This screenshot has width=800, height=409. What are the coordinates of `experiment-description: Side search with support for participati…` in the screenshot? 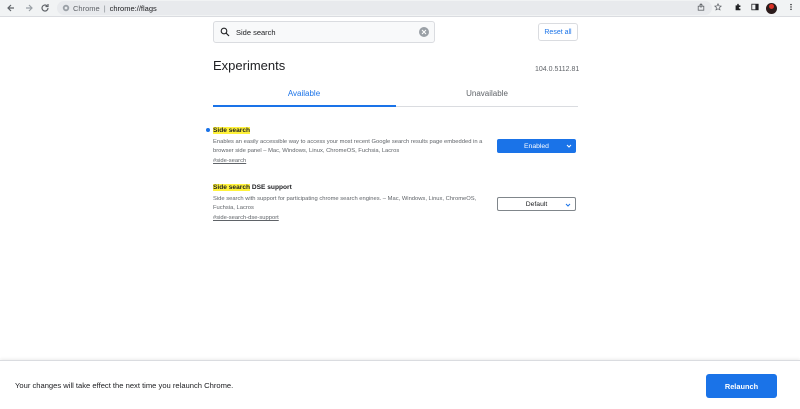 It's located at (345, 203).